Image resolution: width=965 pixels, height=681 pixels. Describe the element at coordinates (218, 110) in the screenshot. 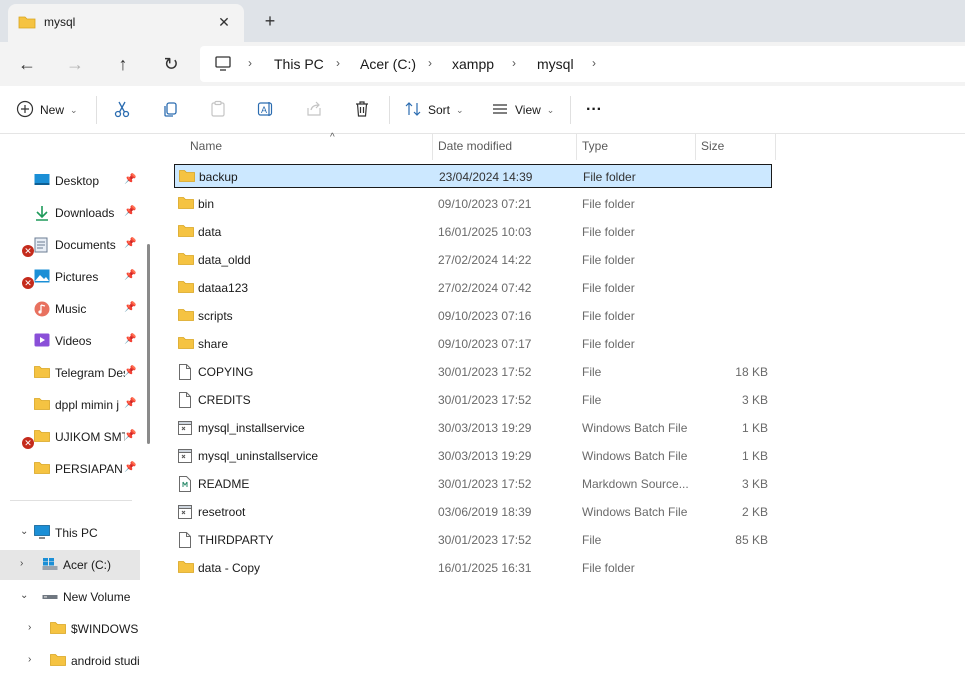

I see `paste-button` at that location.